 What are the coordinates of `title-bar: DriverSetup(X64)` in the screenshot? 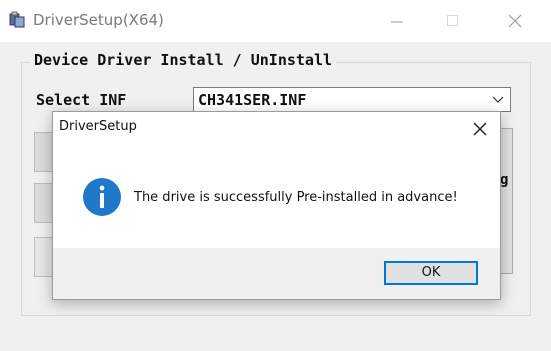 It's located at (275, 21).